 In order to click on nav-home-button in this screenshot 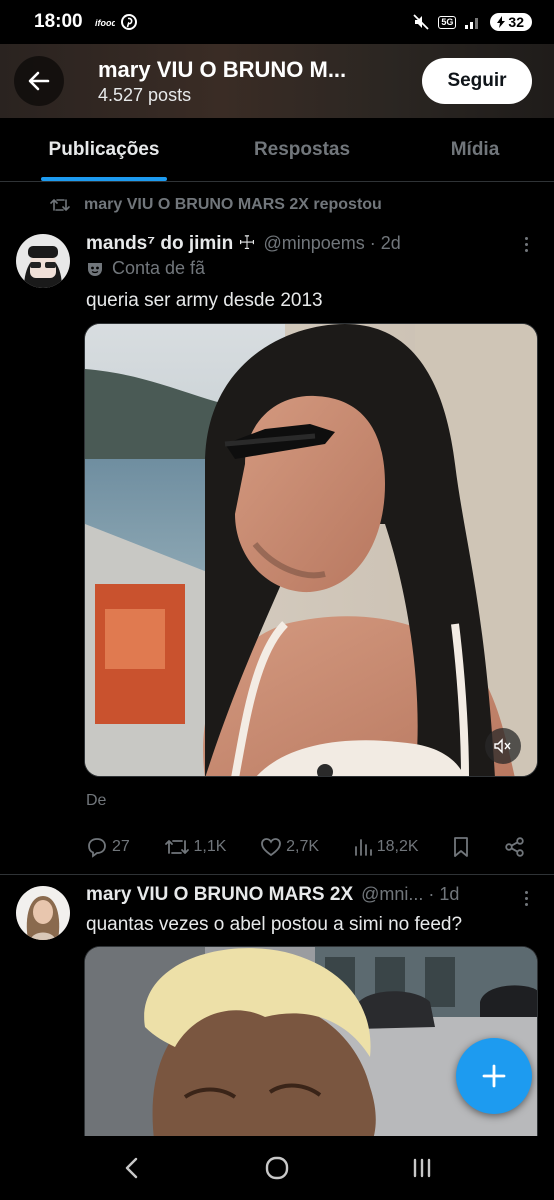, I will do `click(277, 1168)`.